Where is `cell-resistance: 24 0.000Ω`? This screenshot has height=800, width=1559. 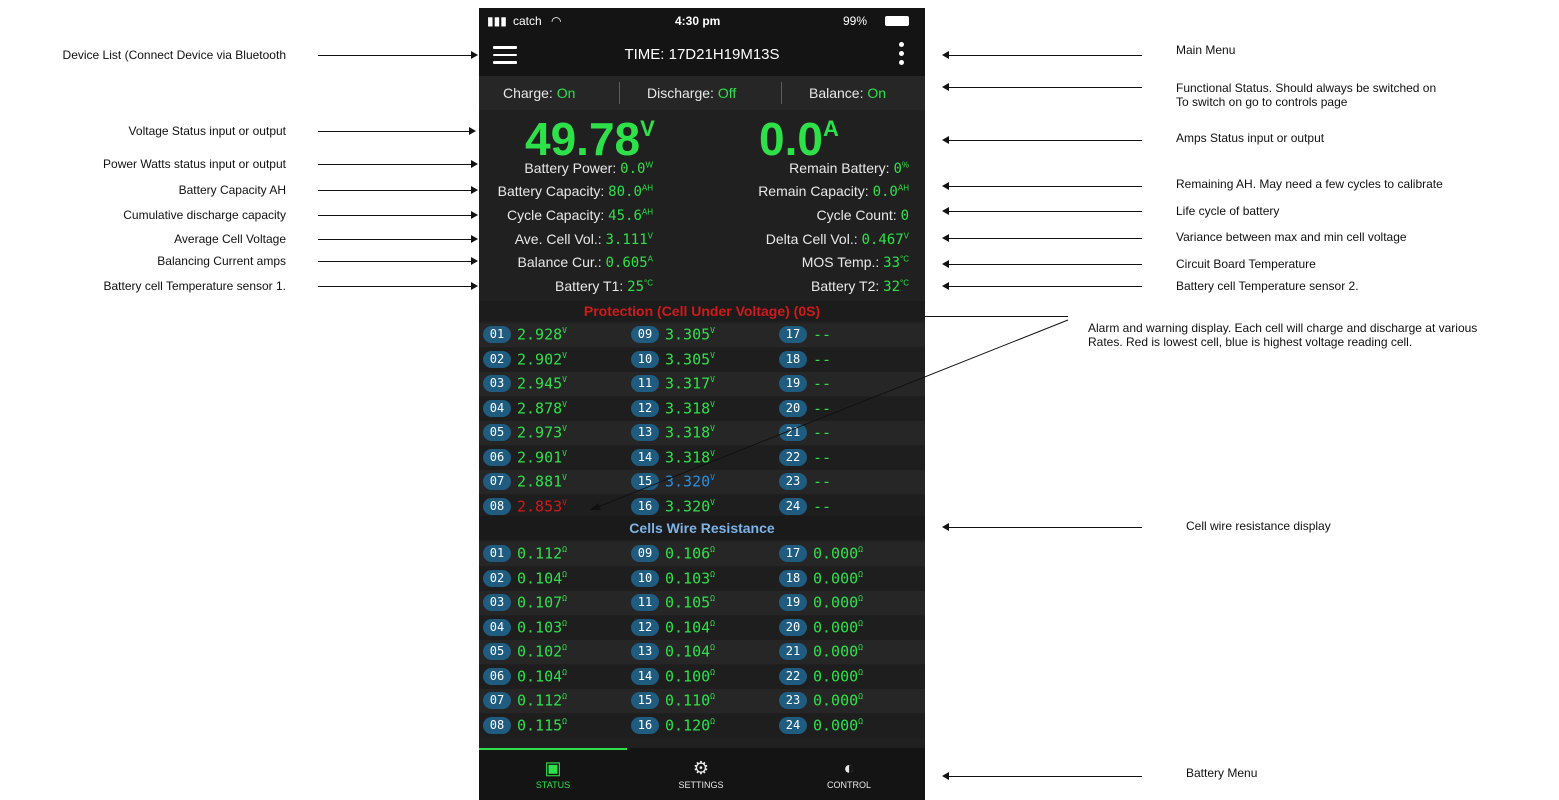
cell-resistance: 24 0.000Ω is located at coordinates (821, 727).